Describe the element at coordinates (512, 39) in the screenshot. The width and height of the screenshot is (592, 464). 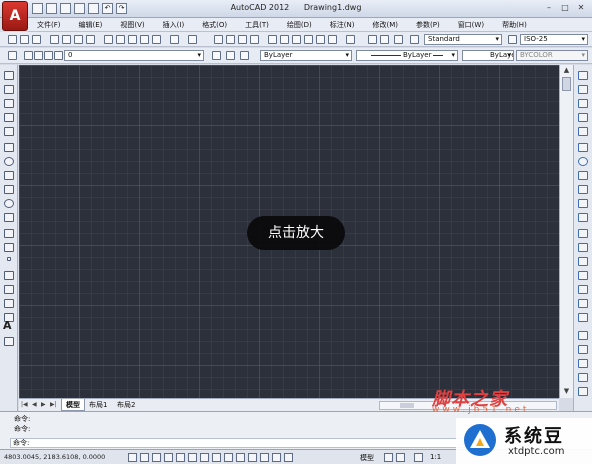
I see `dimstyle-tool-icon` at that location.